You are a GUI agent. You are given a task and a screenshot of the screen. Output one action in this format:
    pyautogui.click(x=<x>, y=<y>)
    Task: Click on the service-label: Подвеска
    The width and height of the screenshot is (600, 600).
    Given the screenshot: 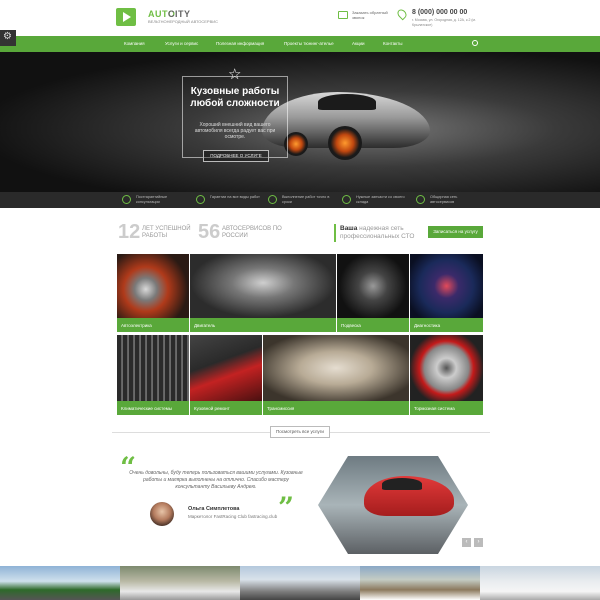 What is the action you would take?
    pyautogui.click(x=373, y=325)
    